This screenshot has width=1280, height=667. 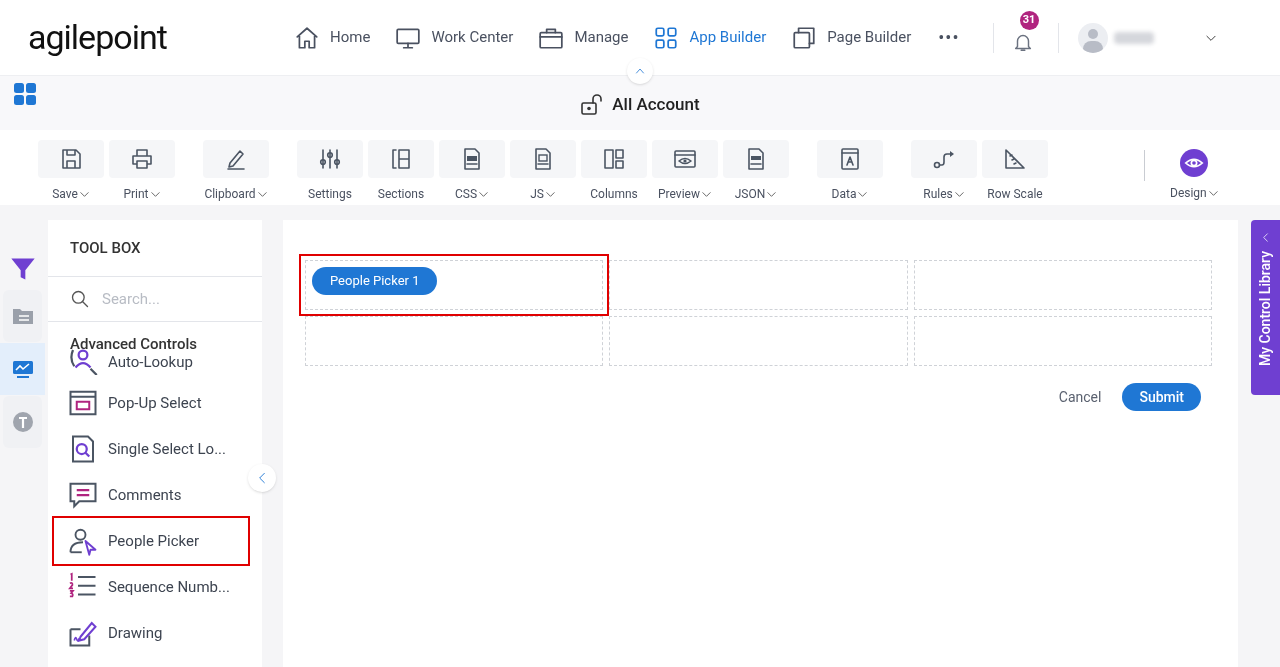 I want to click on toolbar-label: Row Scale, so click(x=1015, y=194).